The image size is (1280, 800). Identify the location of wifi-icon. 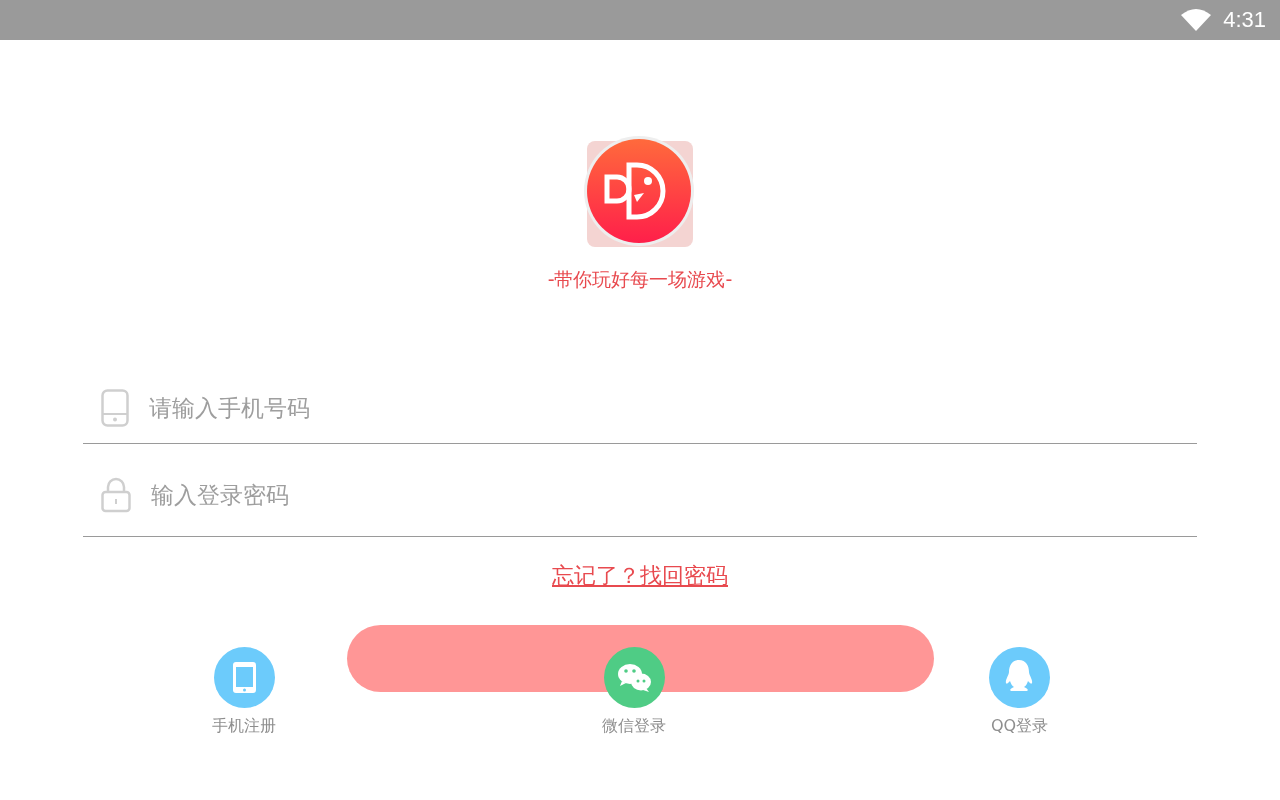
(1196, 20).